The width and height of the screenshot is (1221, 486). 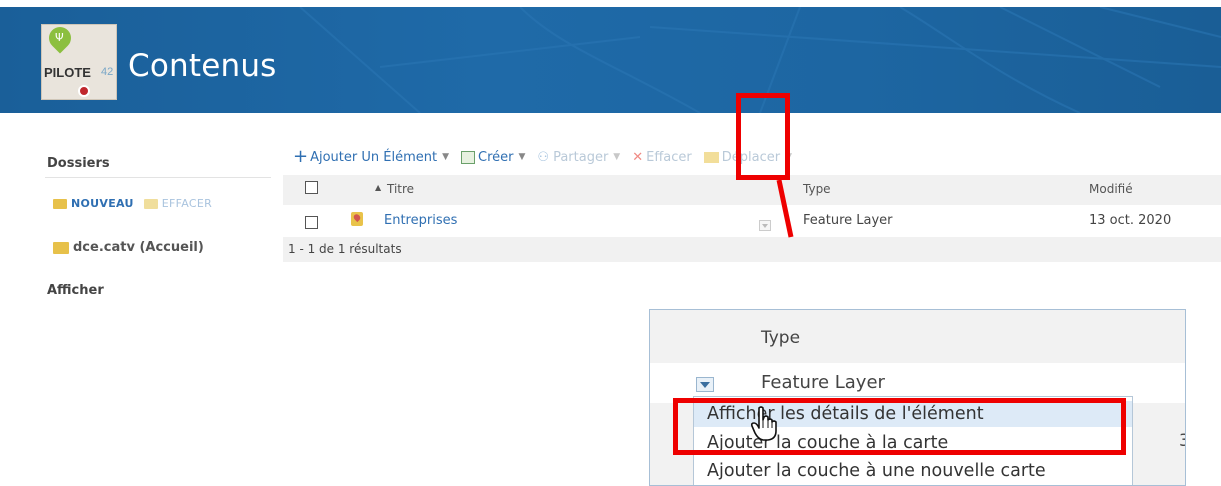 What do you see at coordinates (705, 384) in the screenshot?
I see `inset-dropdown-button` at bounding box center [705, 384].